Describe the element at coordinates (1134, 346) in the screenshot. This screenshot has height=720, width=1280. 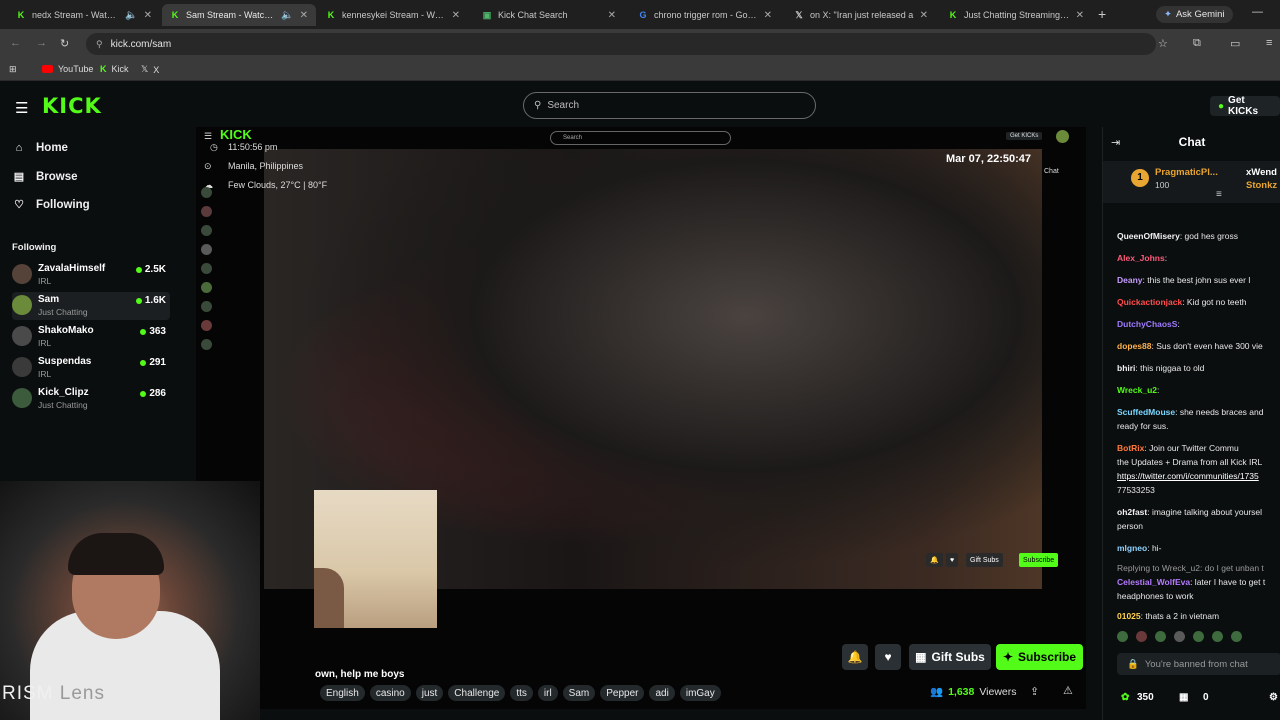
I see `chat-username: dopes88` at that location.